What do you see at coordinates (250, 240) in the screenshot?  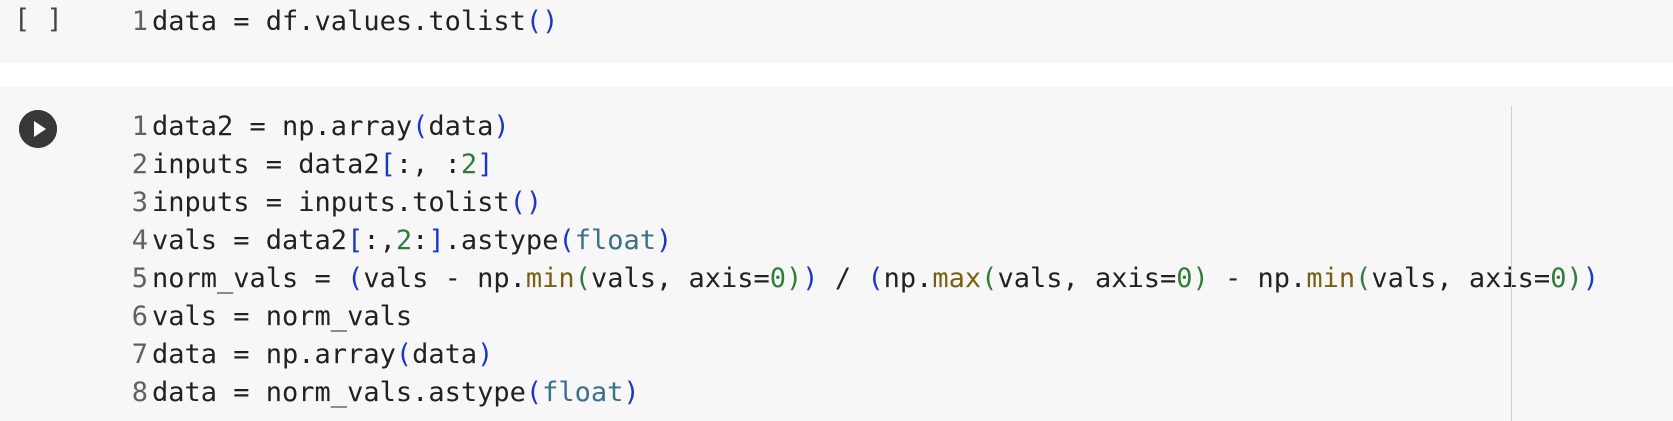 I see `code-token: vals = data2` at bounding box center [250, 240].